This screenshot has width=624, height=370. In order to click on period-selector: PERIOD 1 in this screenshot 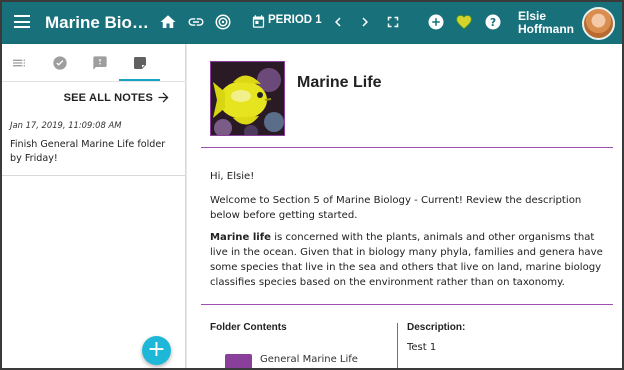, I will do `click(295, 20)`.